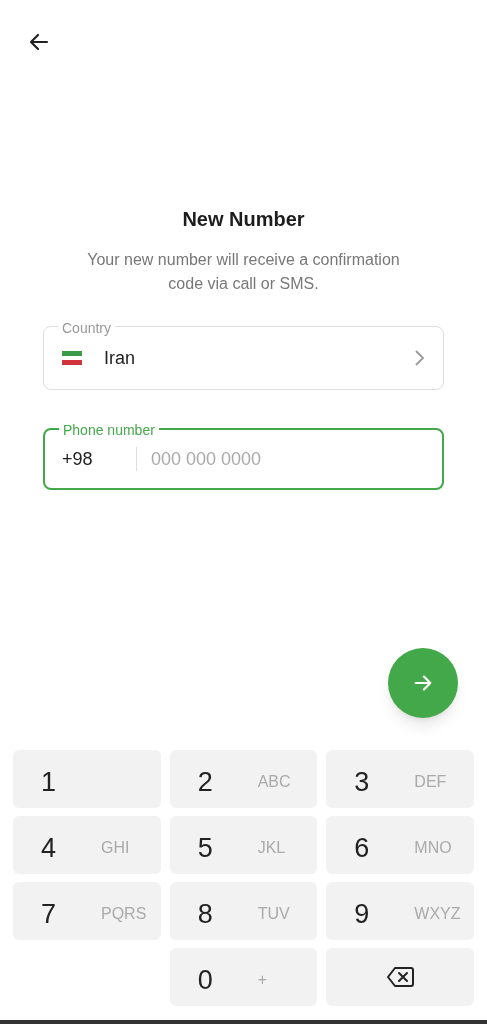 The image size is (487, 1024). Describe the element at coordinates (87, 911) in the screenshot. I see `keypad-key: 7 PQRS` at that location.